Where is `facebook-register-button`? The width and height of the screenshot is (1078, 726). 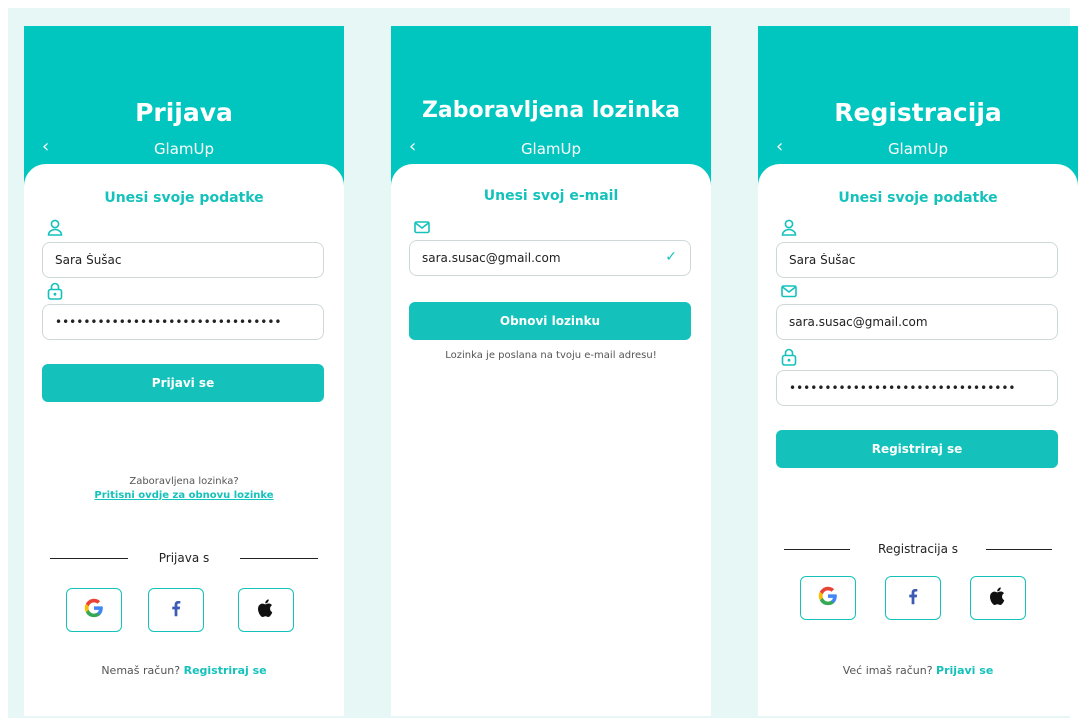
facebook-register-button is located at coordinates (913, 598).